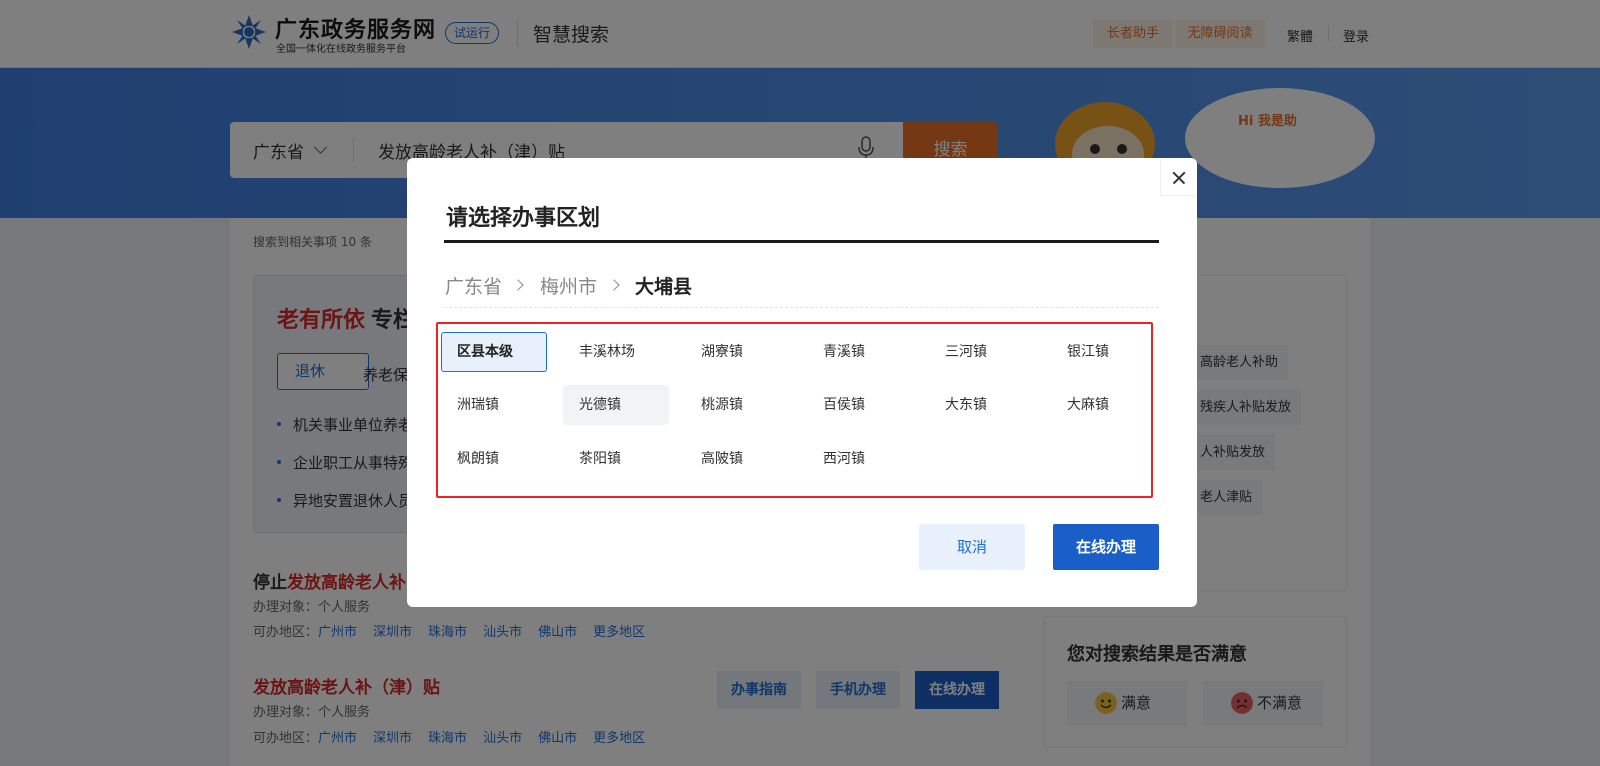 The width and height of the screenshot is (1600, 766). What do you see at coordinates (568, 285) in the screenshot?
I see `breadcrumb-city: 梅州市` at bounding box center [568, 285].